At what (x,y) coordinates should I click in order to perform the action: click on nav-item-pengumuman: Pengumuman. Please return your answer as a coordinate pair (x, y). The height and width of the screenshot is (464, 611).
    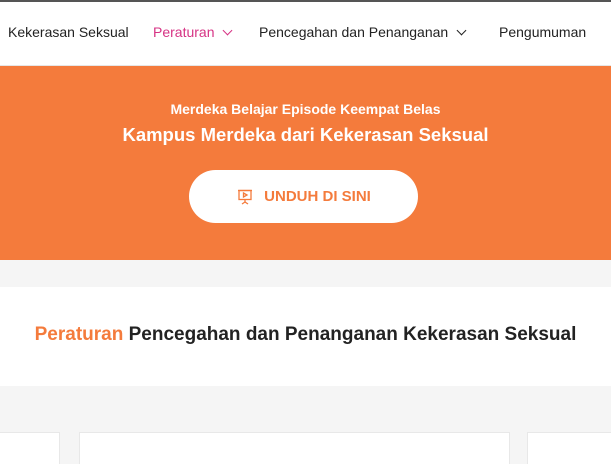
    Looking at the image, I should click on (542, 32).